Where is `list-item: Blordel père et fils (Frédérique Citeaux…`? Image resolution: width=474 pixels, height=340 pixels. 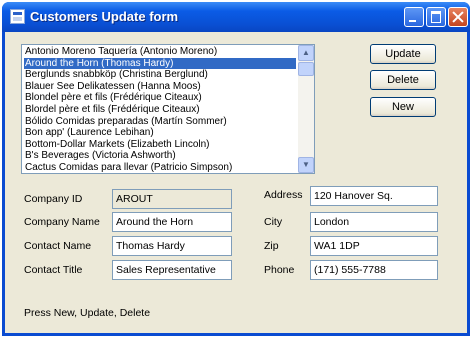
list-item: Blordel père et fils (Frédérique Citeaux… is located at coordinates (160, 110).